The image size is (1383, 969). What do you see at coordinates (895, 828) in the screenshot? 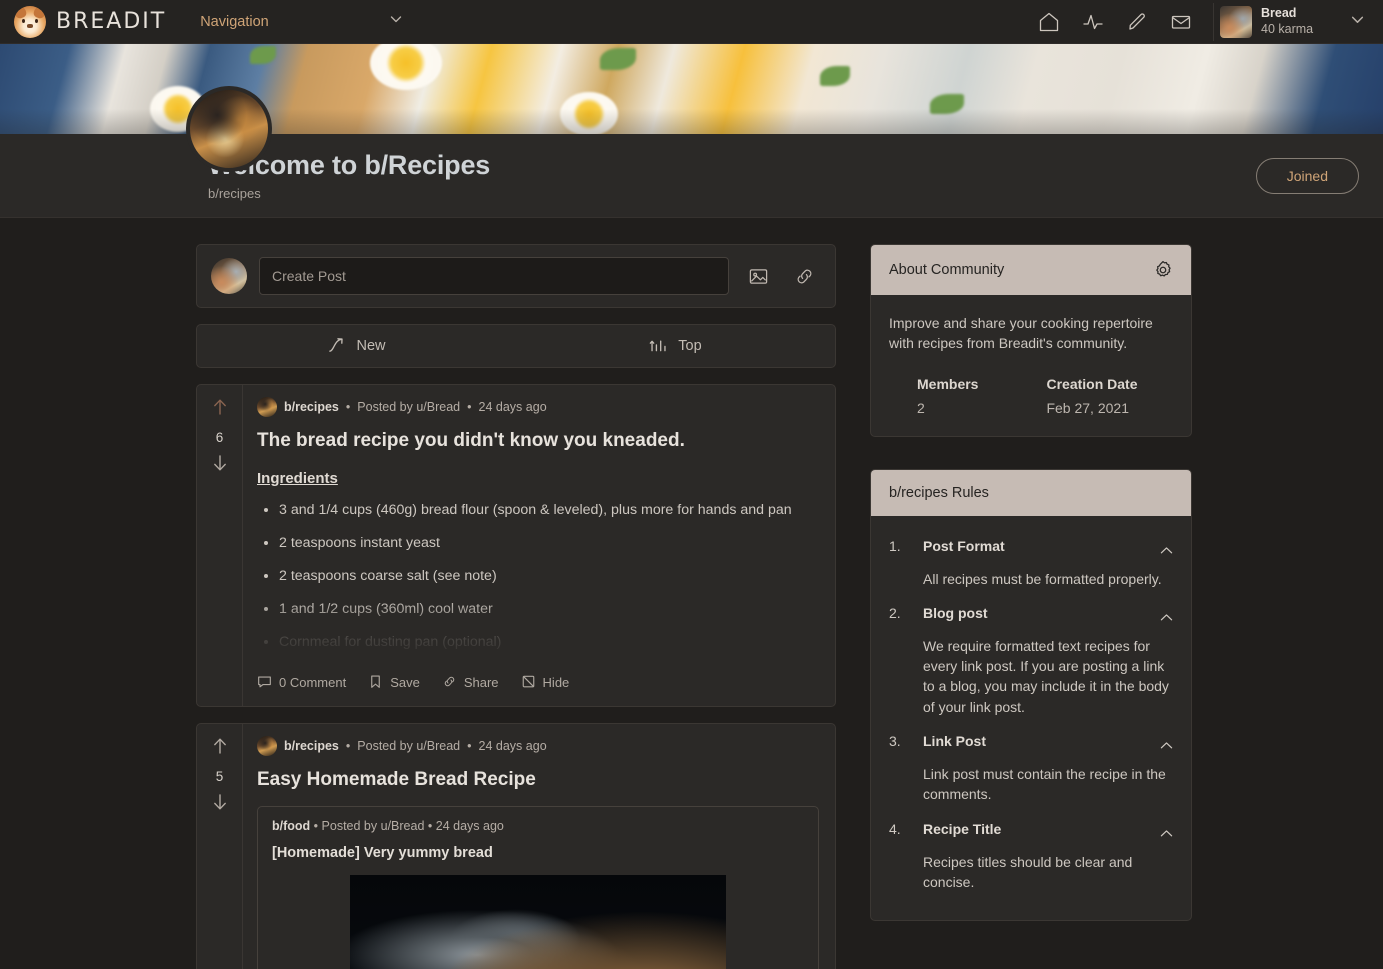
I see `rule-number: 4.` at bounding box center [895, 828].